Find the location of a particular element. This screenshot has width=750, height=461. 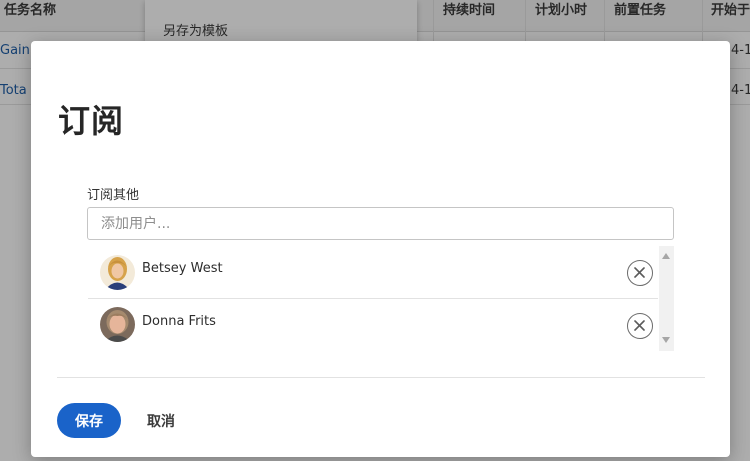

subscriber-name: Betsey West is located at coordinates (182, 268).